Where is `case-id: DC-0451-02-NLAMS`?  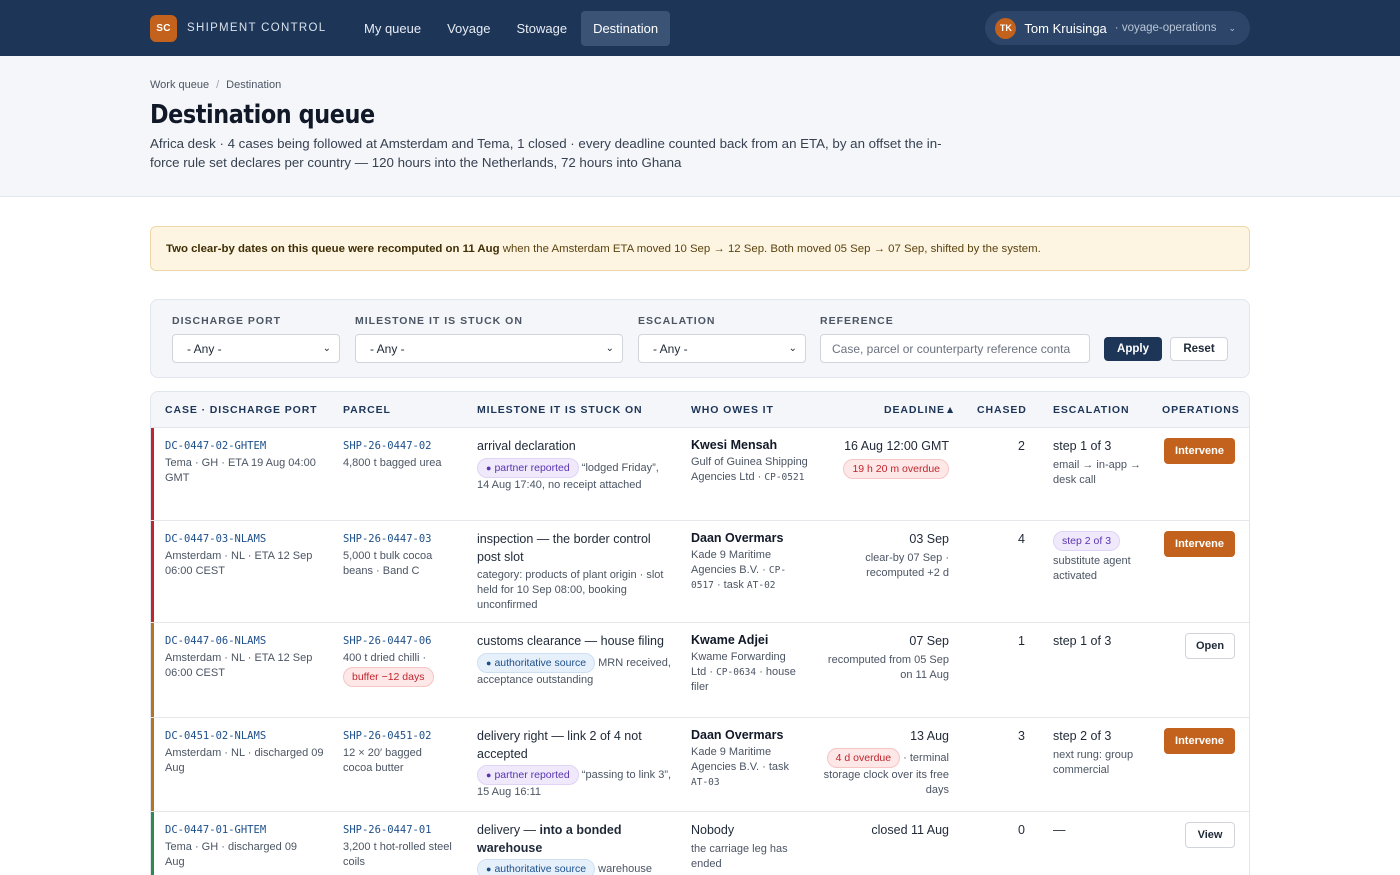
case-id: DC-0451-02-NLAMS is located at coordinates (245, 736).